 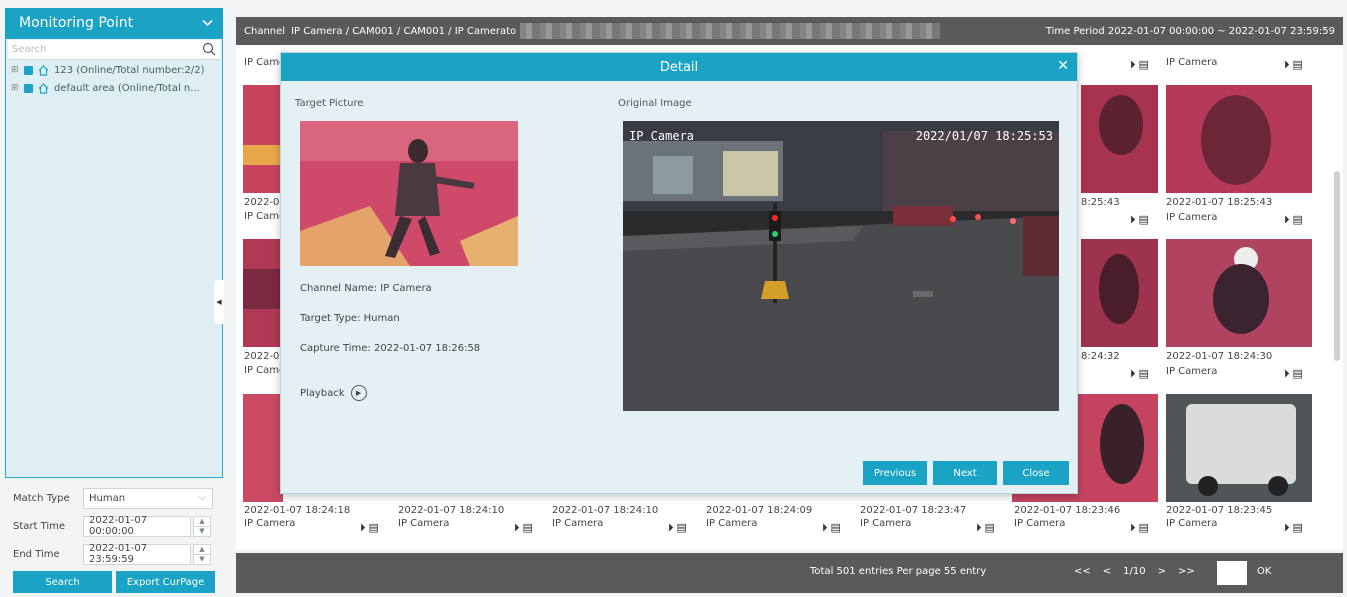 I want to click on close-icon: ✕, so click(x=1063, y=66).